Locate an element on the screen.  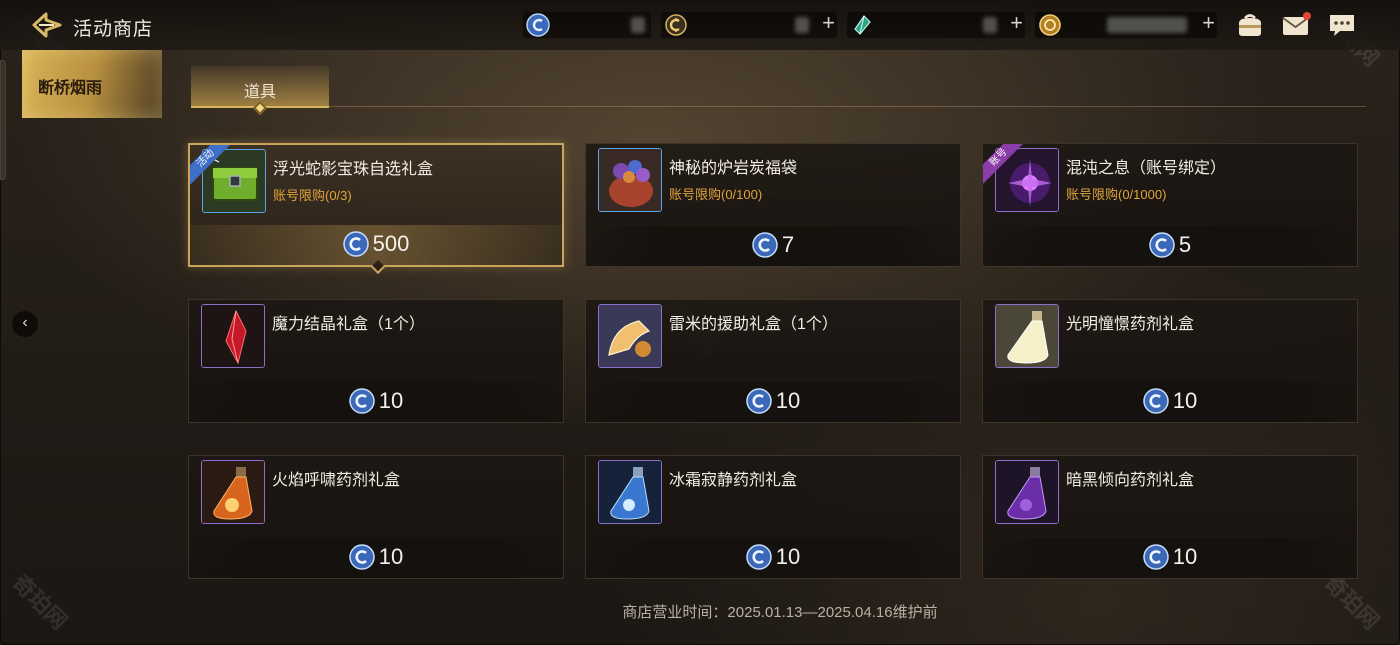
item-name: 混沌之息（账号绑定） is located at coordinates (1146, 168).